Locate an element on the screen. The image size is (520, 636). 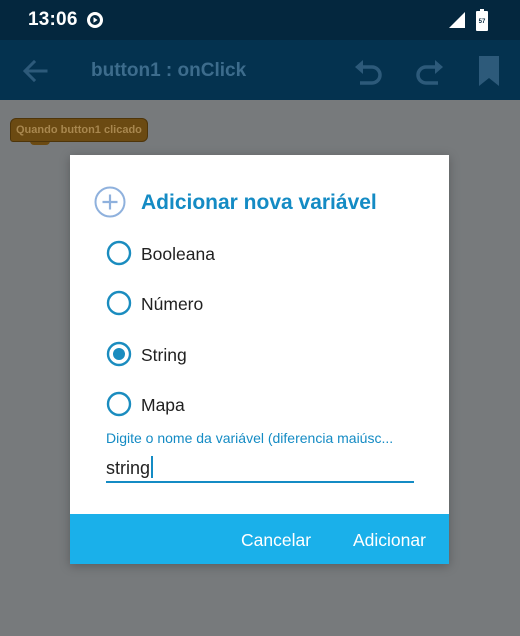
add-circle-icon is located at coordinates (110, 202).